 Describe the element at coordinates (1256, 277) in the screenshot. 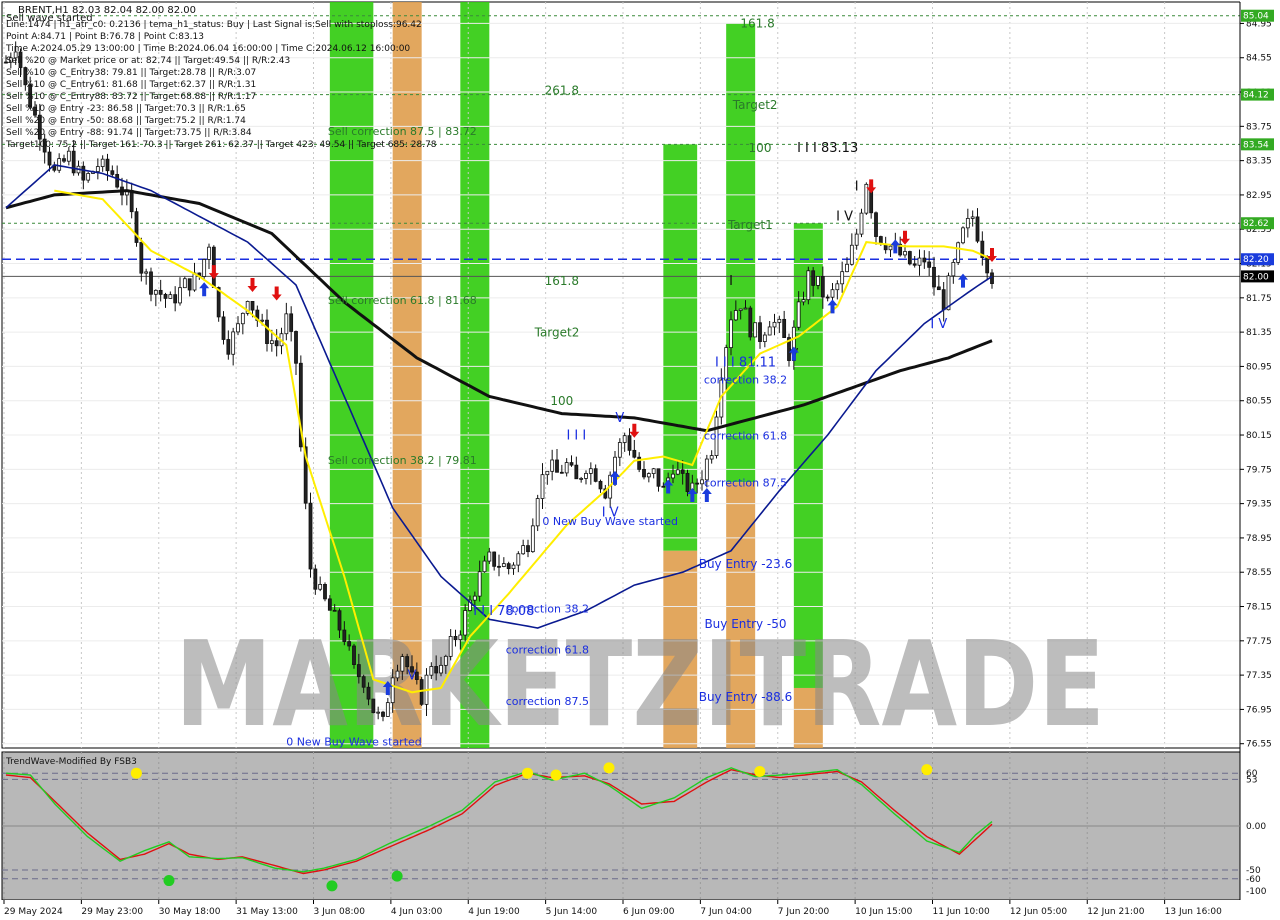

I see `price-badge-label: 82.00` at that location.